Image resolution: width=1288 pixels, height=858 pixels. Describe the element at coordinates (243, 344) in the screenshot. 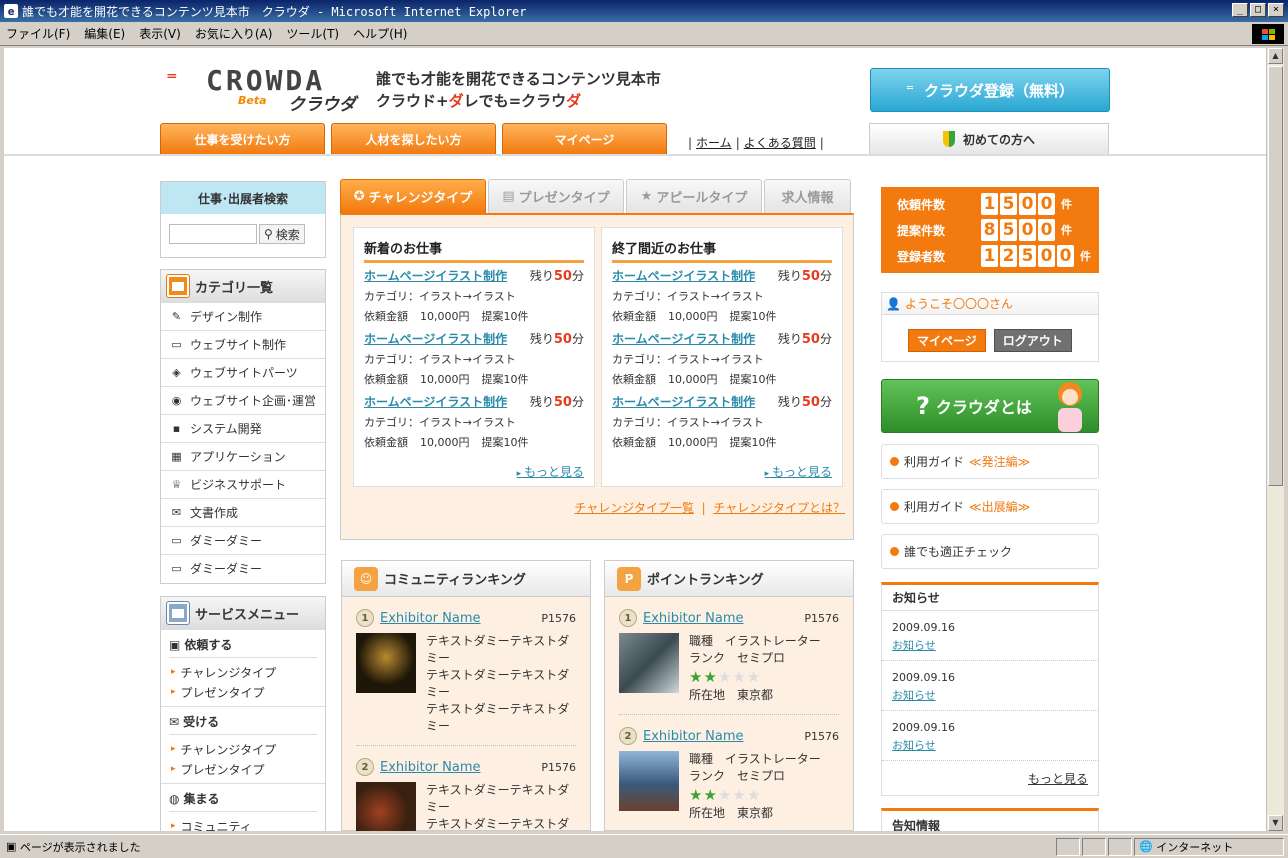

I see `category-item: ▭ ウェブサイト制作` at that location.